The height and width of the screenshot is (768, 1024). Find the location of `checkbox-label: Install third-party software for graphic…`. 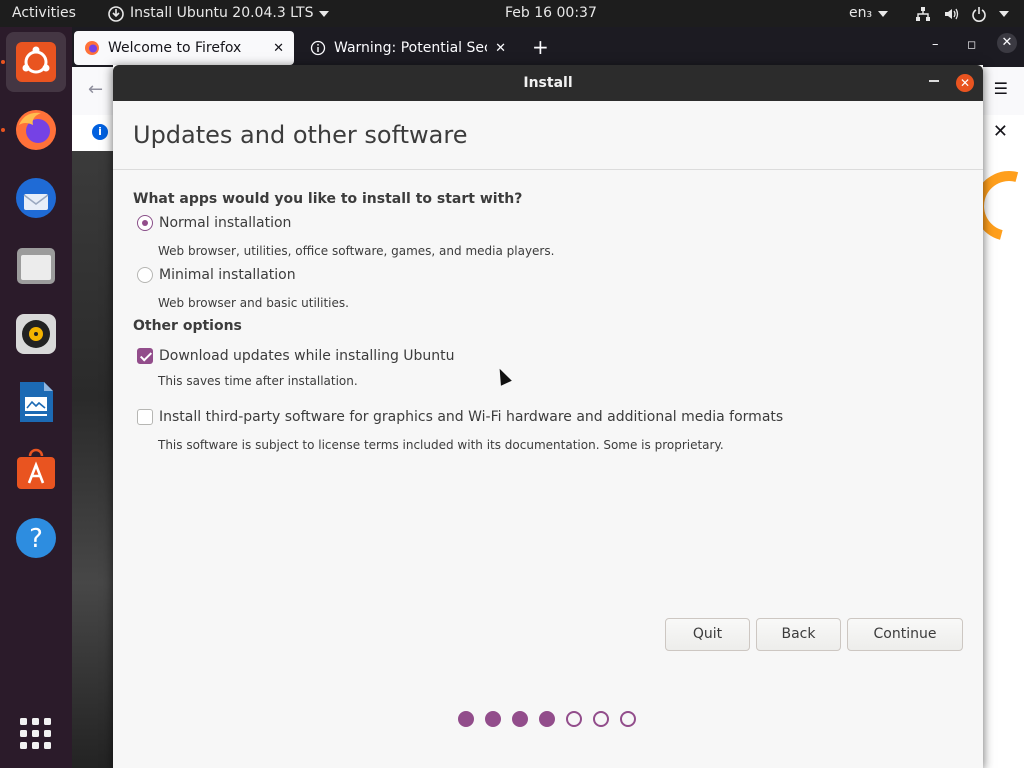

checkbox-label: Install third-party software for graphic… is located at coordinates (471, 417).